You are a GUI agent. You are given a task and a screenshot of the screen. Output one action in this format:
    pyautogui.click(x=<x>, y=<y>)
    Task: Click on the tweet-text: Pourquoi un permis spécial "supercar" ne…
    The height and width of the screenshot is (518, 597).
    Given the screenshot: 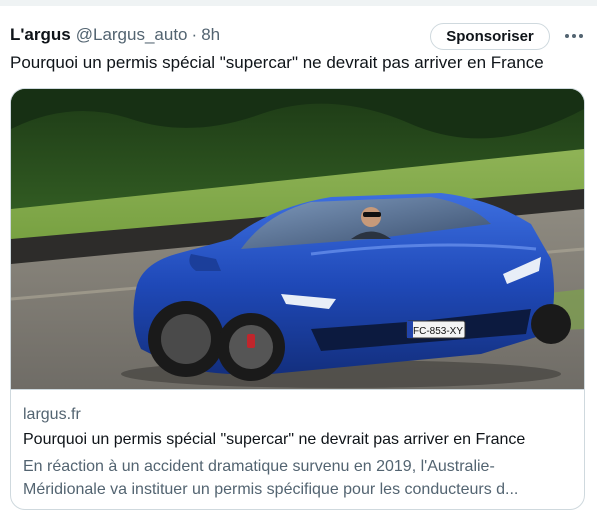 What is the action you would take?
    pyautogui.click(x=277, y=62)
    